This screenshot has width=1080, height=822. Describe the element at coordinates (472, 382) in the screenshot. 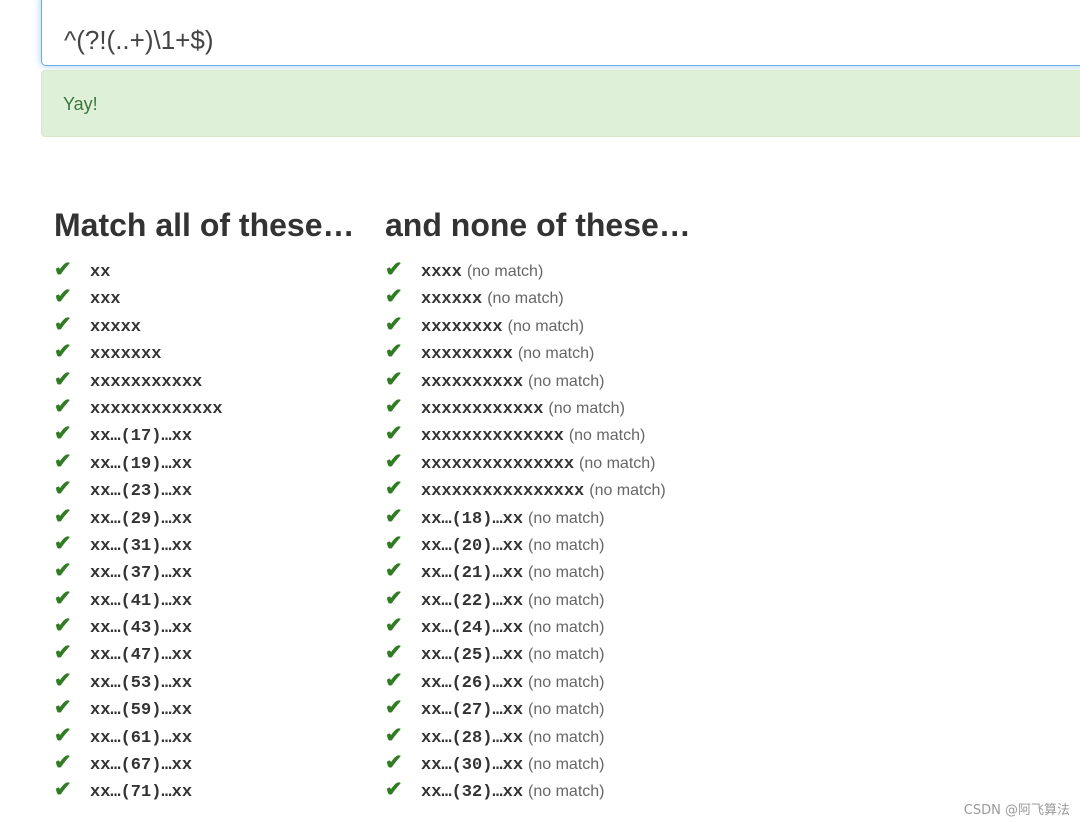

I see `test-string: xxxxxxxxxx` at that location.